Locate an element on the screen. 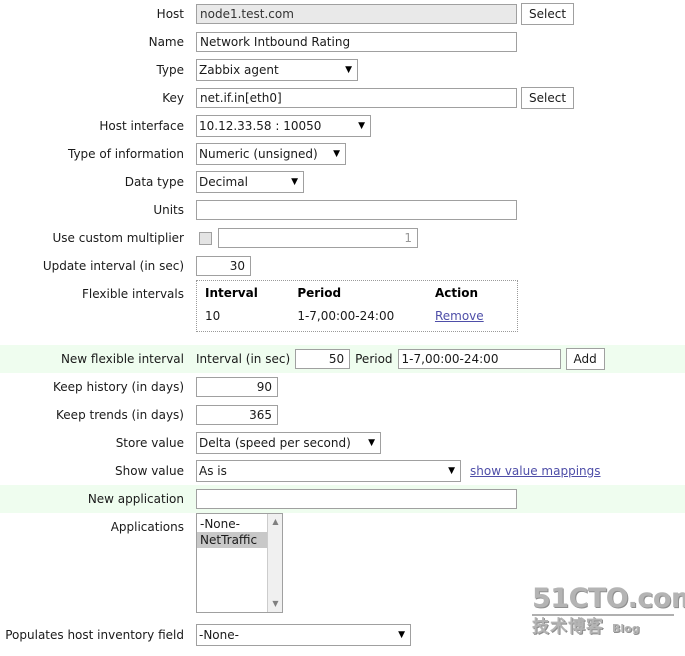 The height and width of the screenshot is (656, 685). label-update-interval: Update interval (in sec) is located at coordinates (113, 266).